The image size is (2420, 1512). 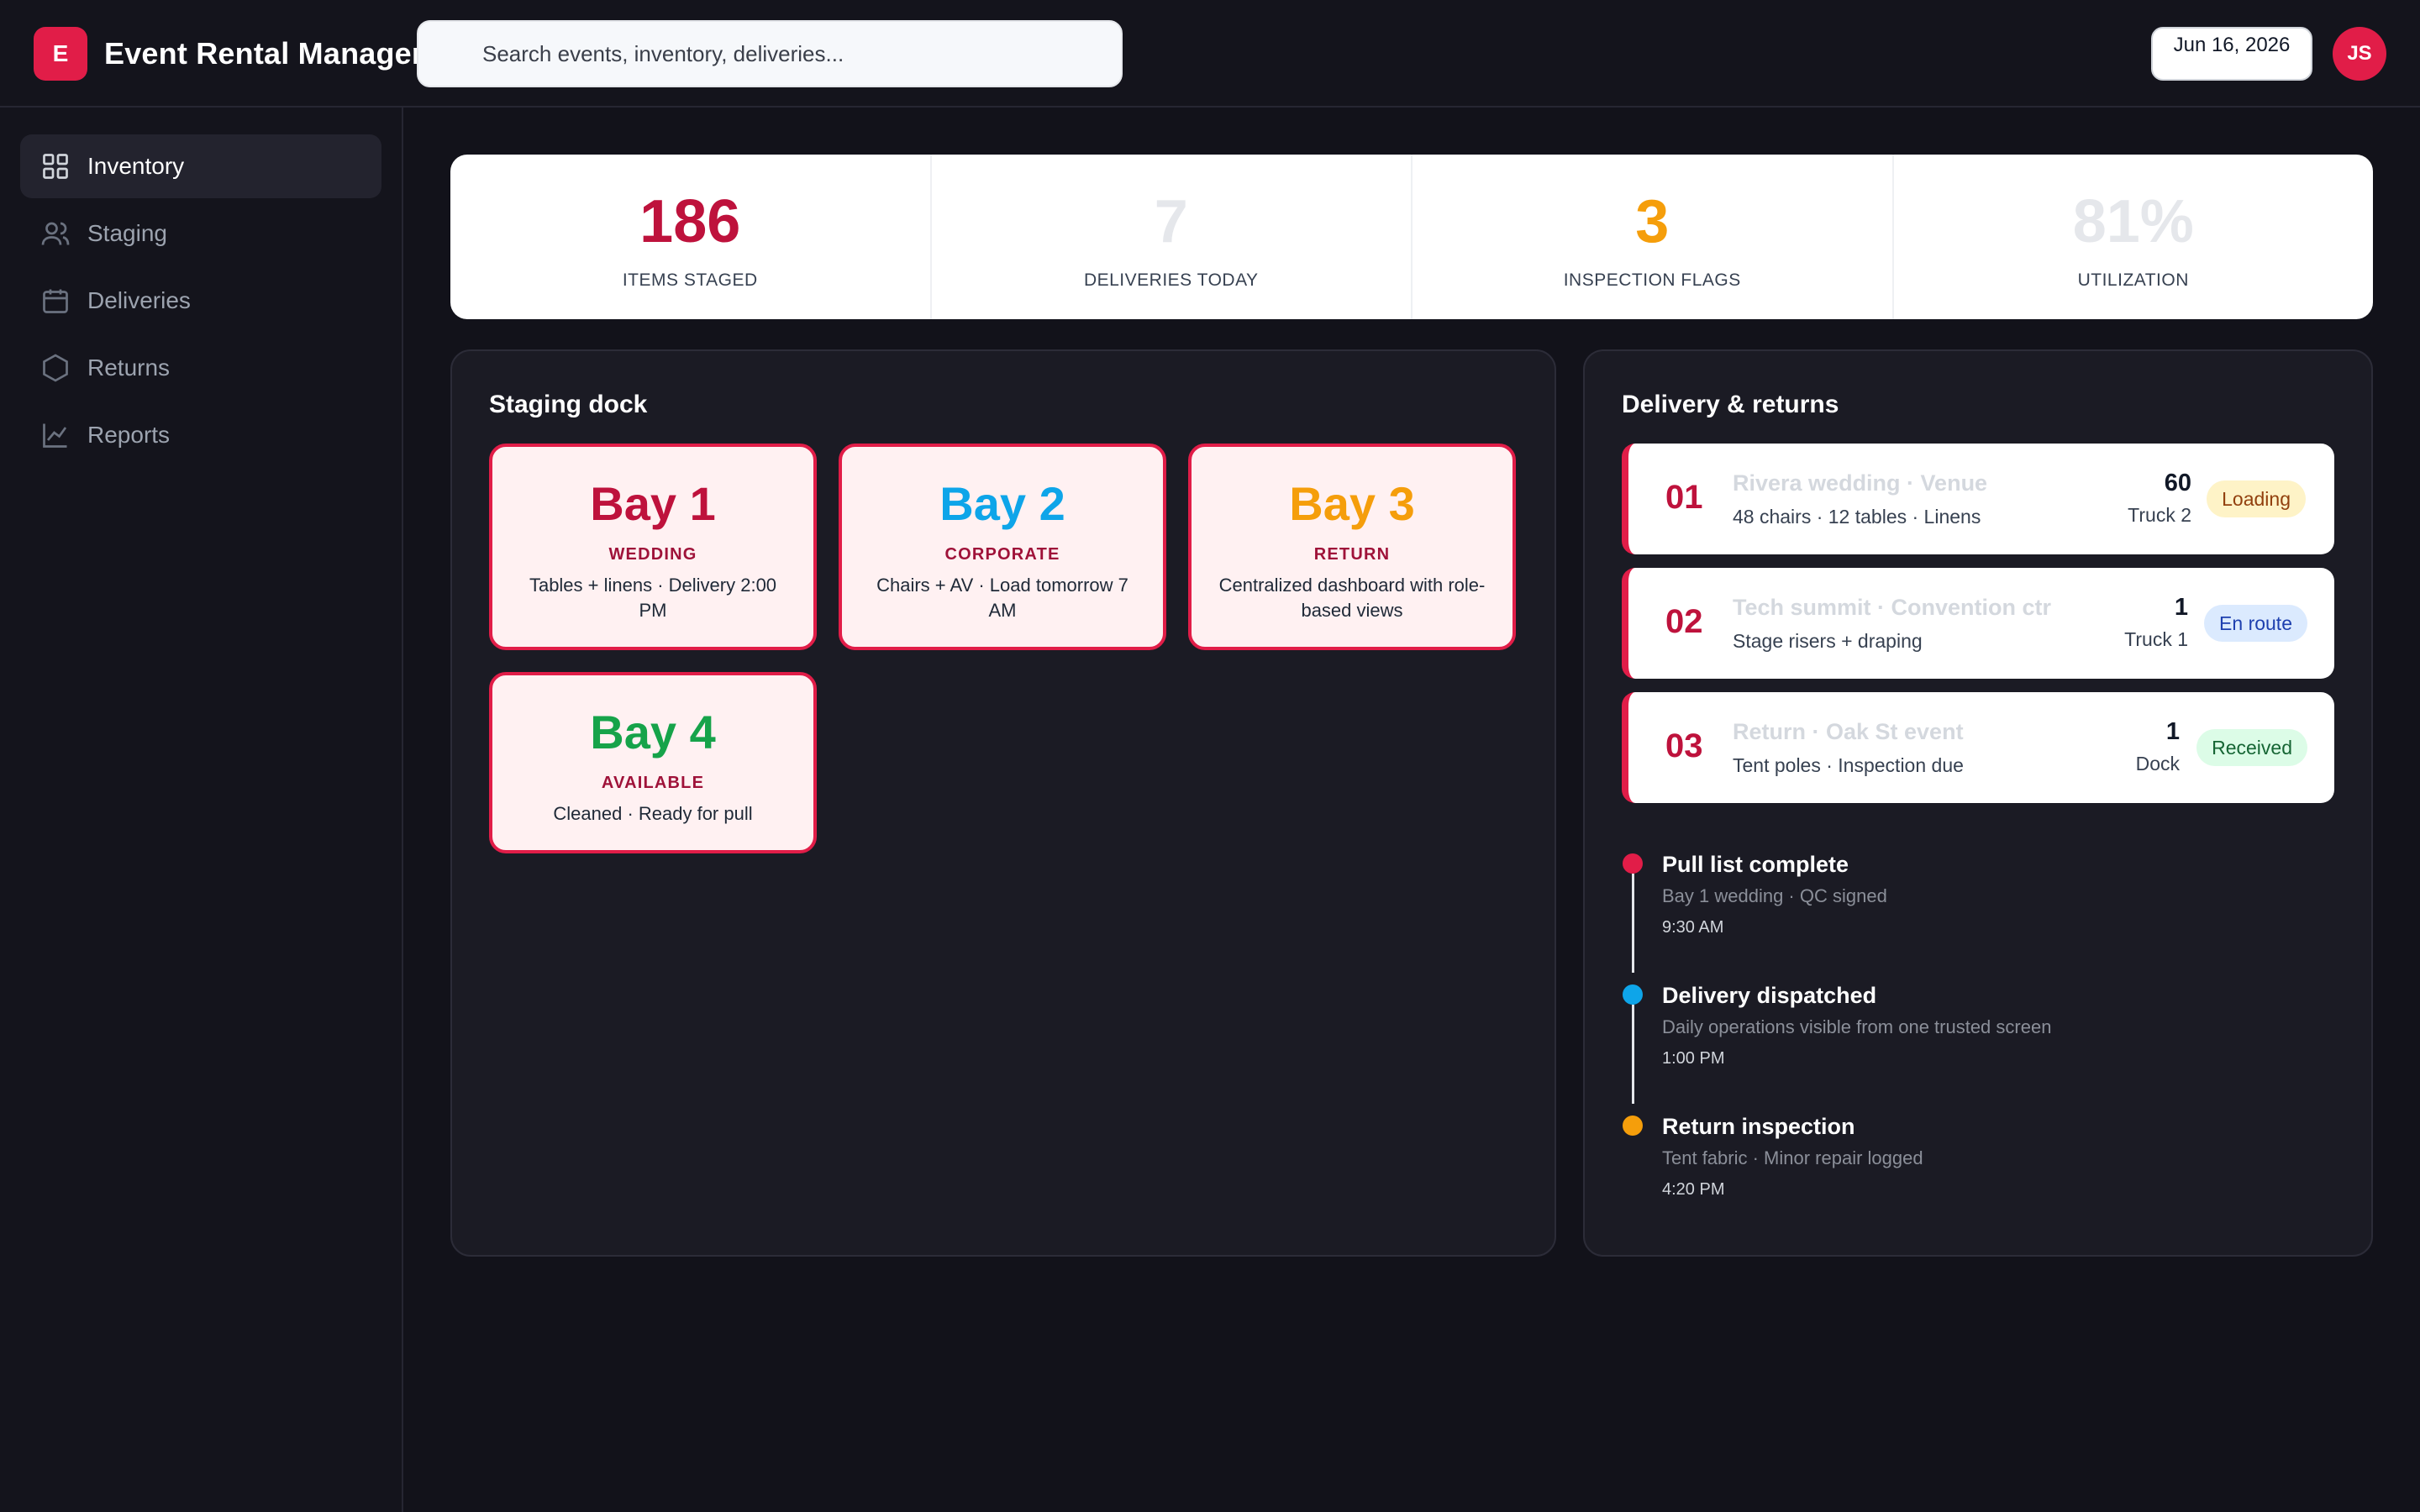 What do you see at coordinates (1892, 607) in the screenshot?
I see `delivery-title: Tech summit · Convention ctr` at bounding box center [1892, 607].